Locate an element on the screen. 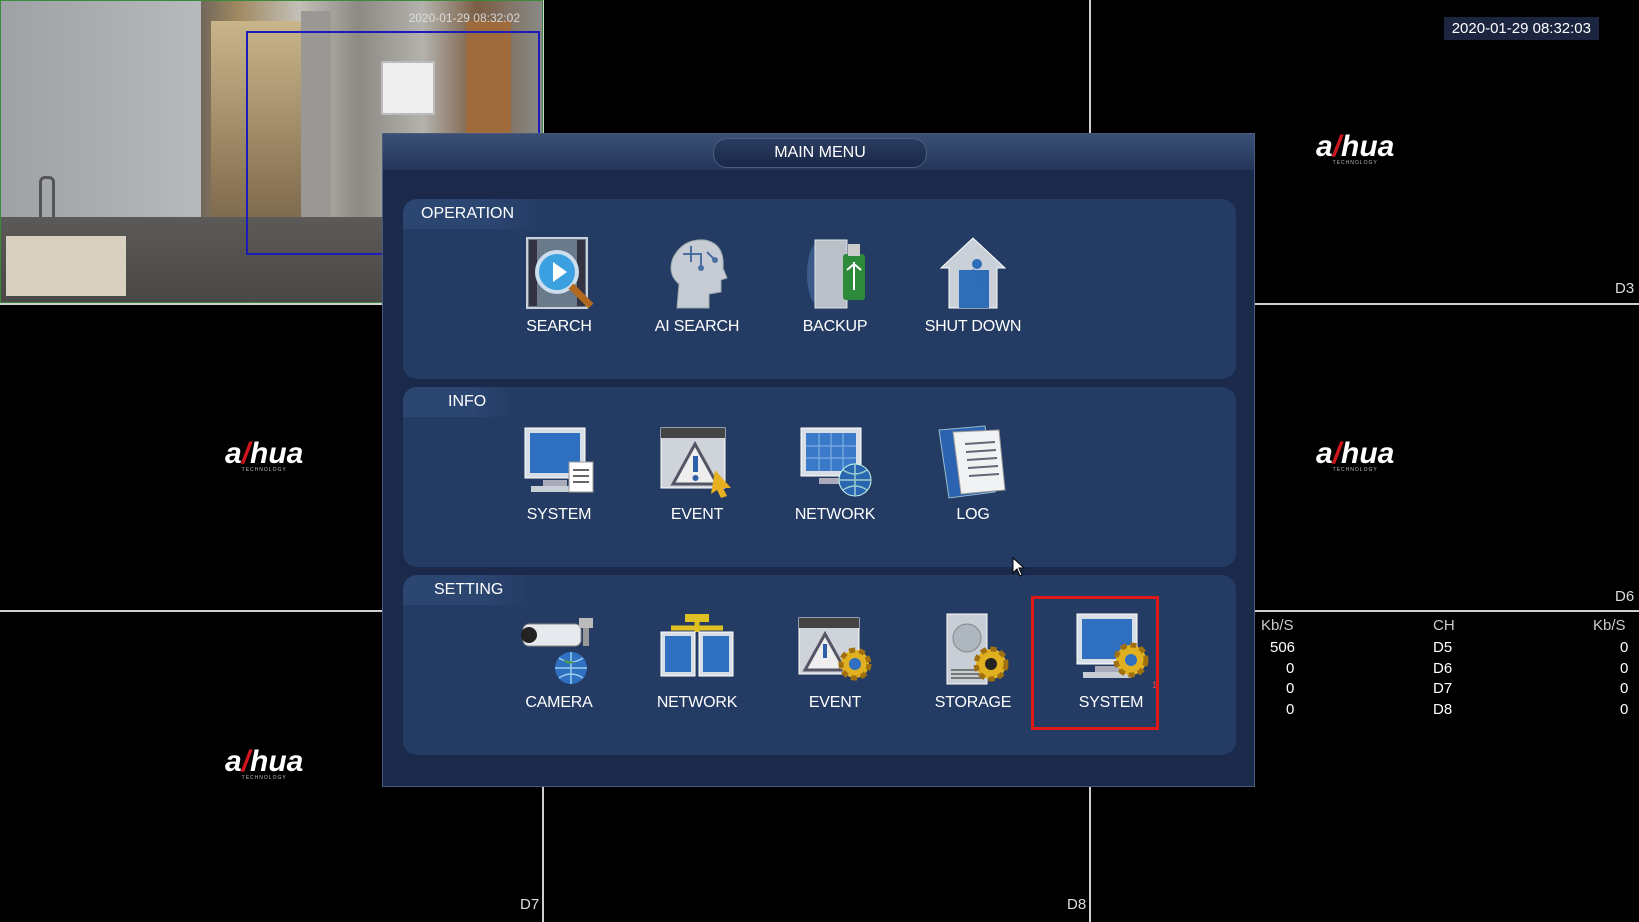  camera-globe-icon is located at coordinates (559, 650).